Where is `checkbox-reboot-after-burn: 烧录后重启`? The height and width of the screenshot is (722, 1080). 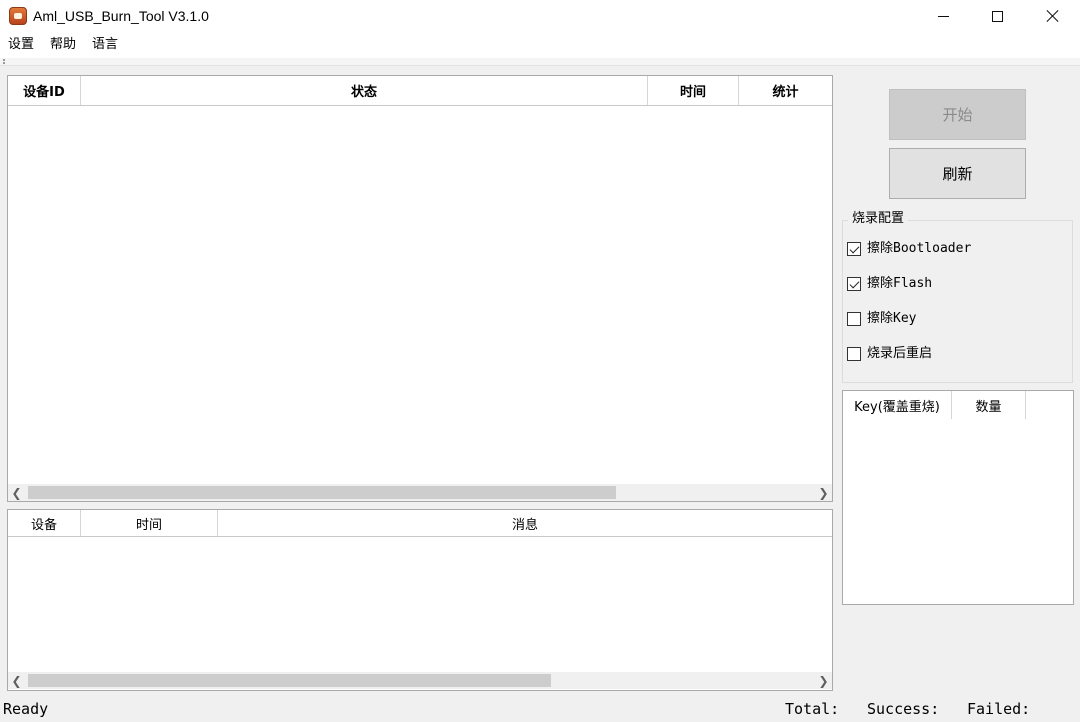
checkbox-reboot-after-burn: 烧录后重启 is located at coordinates (889, 354).